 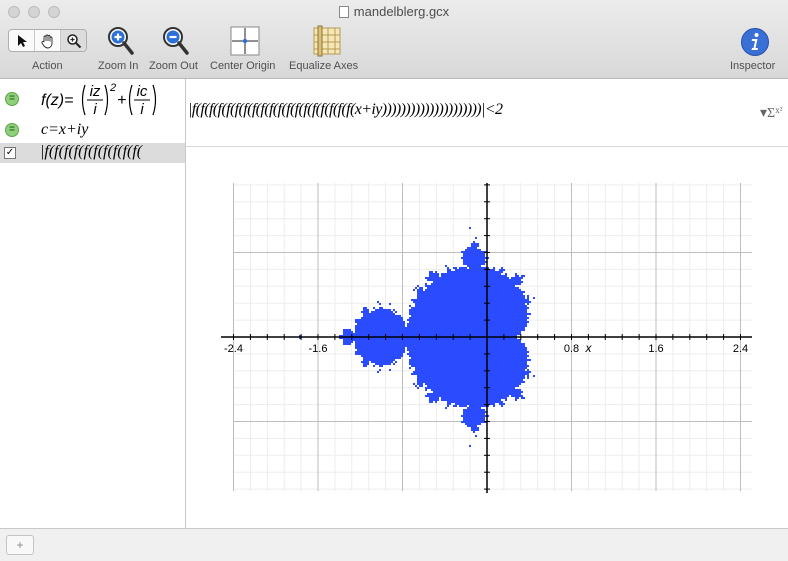 I want to click on x-tick-label: 1.6, so click(x=655, y=349).